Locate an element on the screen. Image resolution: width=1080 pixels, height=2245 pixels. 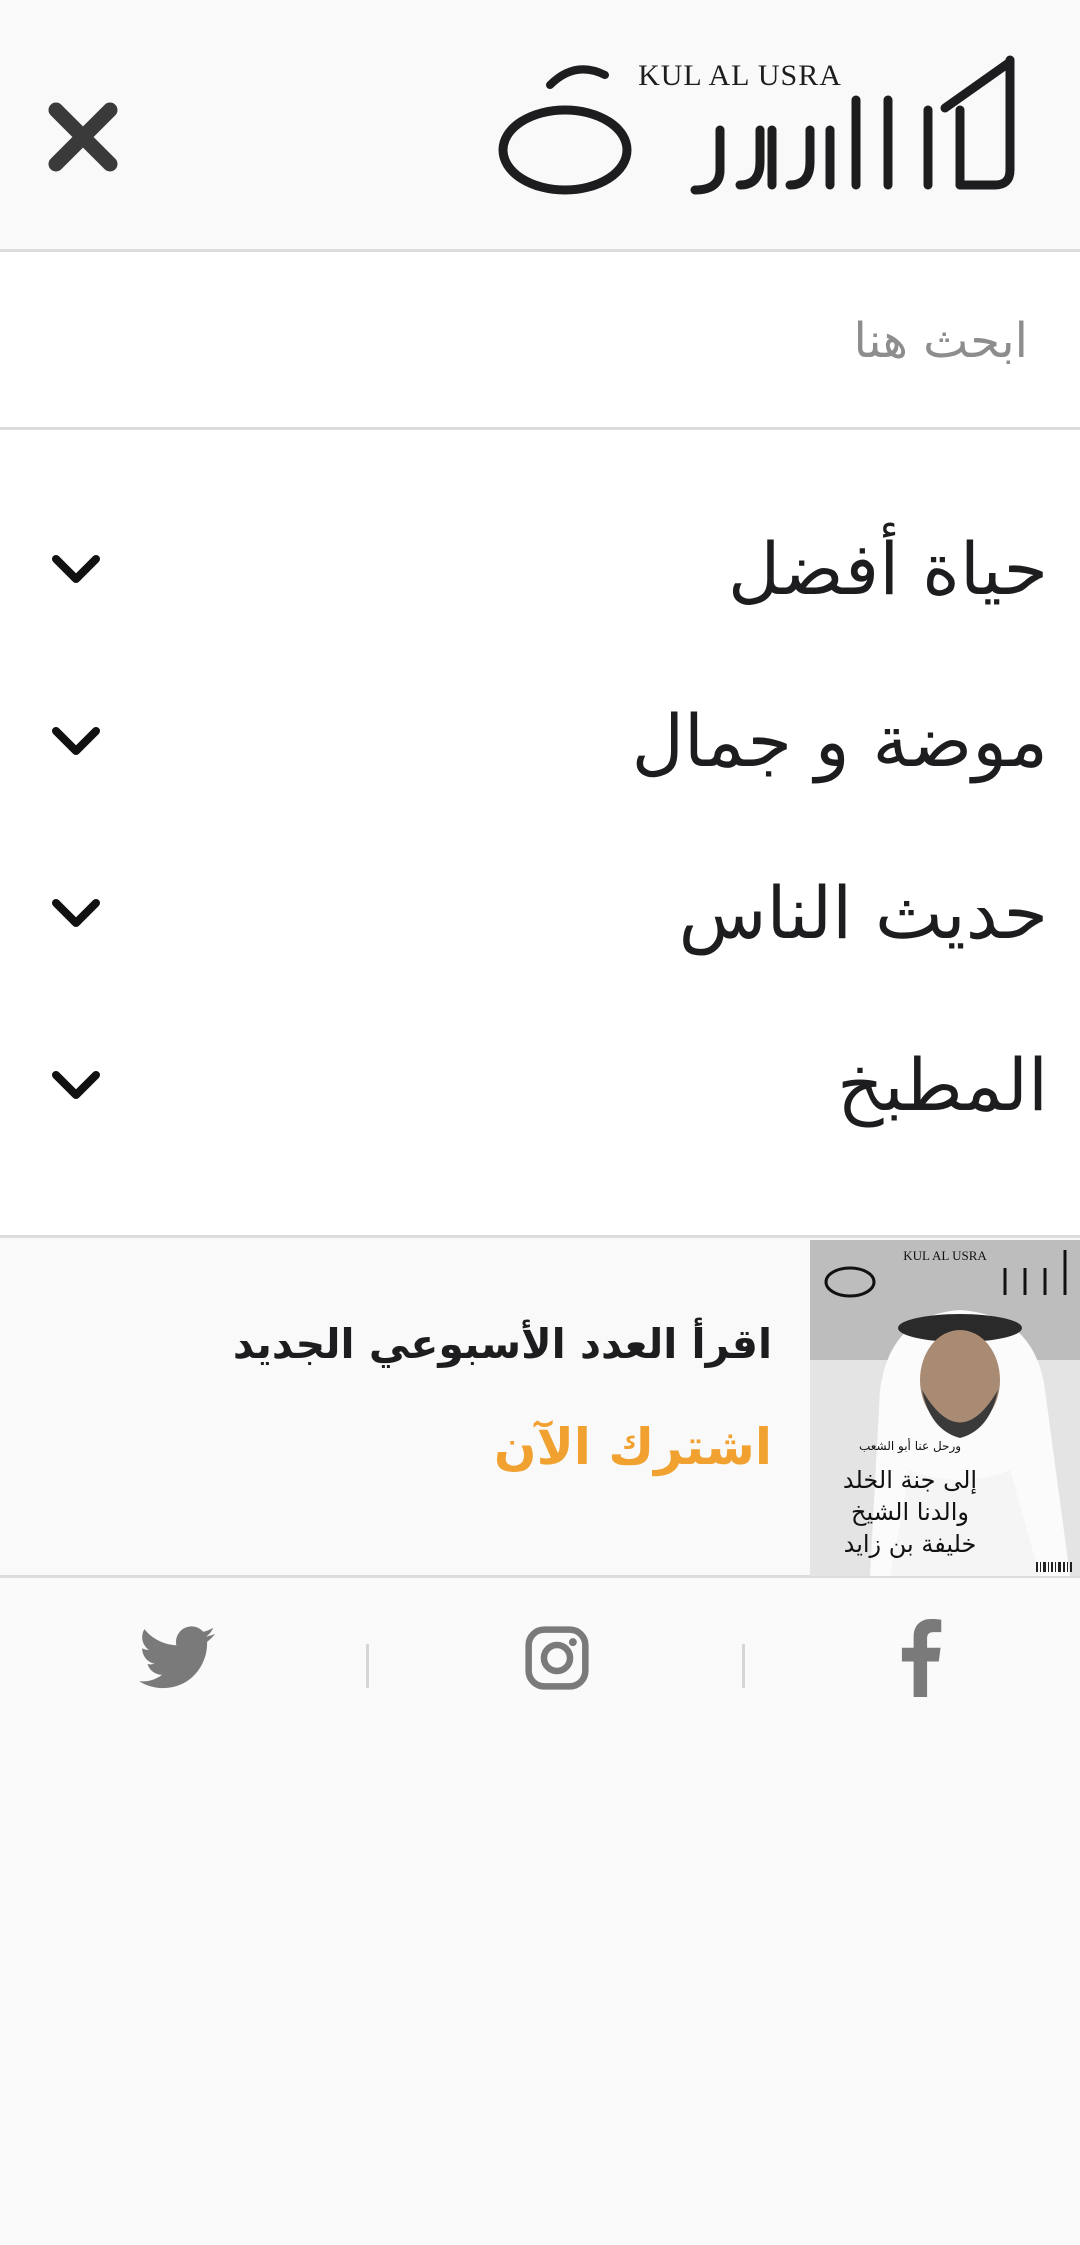
search-bar is located at coordinates (540, 341).